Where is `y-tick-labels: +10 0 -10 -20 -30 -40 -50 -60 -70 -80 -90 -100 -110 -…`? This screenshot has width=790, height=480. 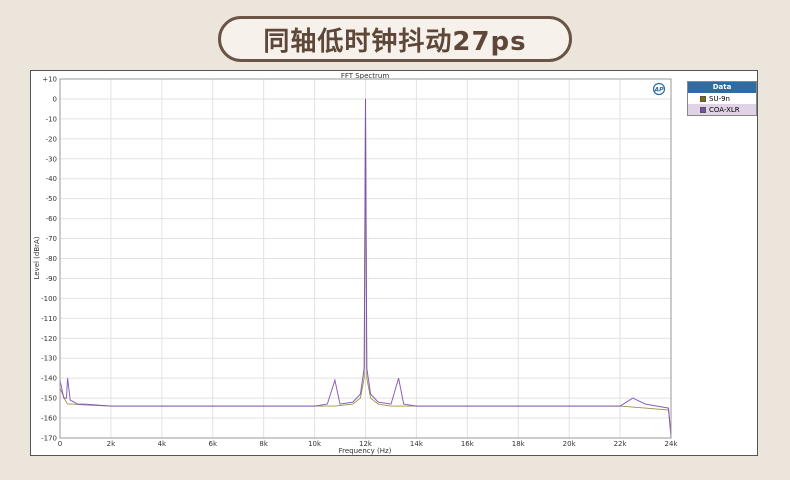 y-tick-labels: +10 0 -10 -20 -30 -40 -50 -60 -70 -80 -90 -100 -110 -… is located at coordinates (49, 259).